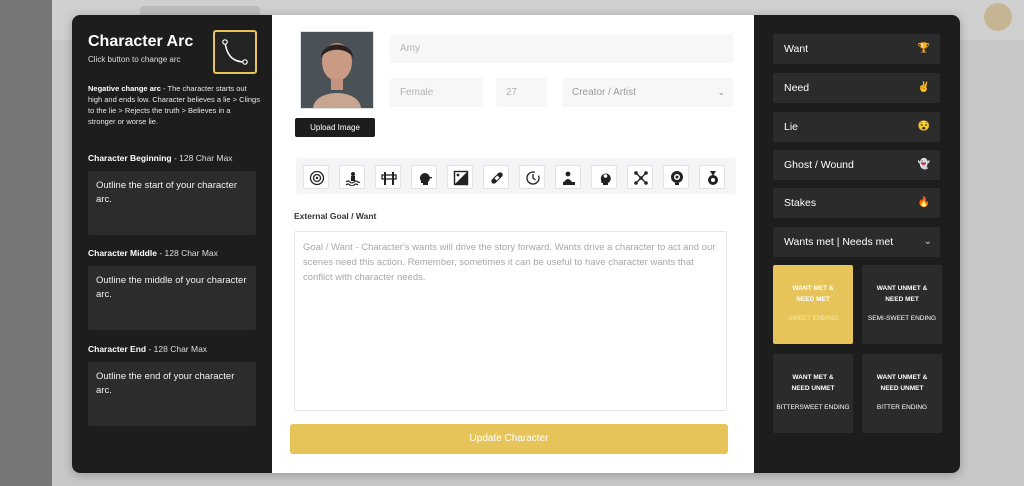 This screenshot has width=1024, height=486. I want to click on drowning-icon, so click(352, 177).